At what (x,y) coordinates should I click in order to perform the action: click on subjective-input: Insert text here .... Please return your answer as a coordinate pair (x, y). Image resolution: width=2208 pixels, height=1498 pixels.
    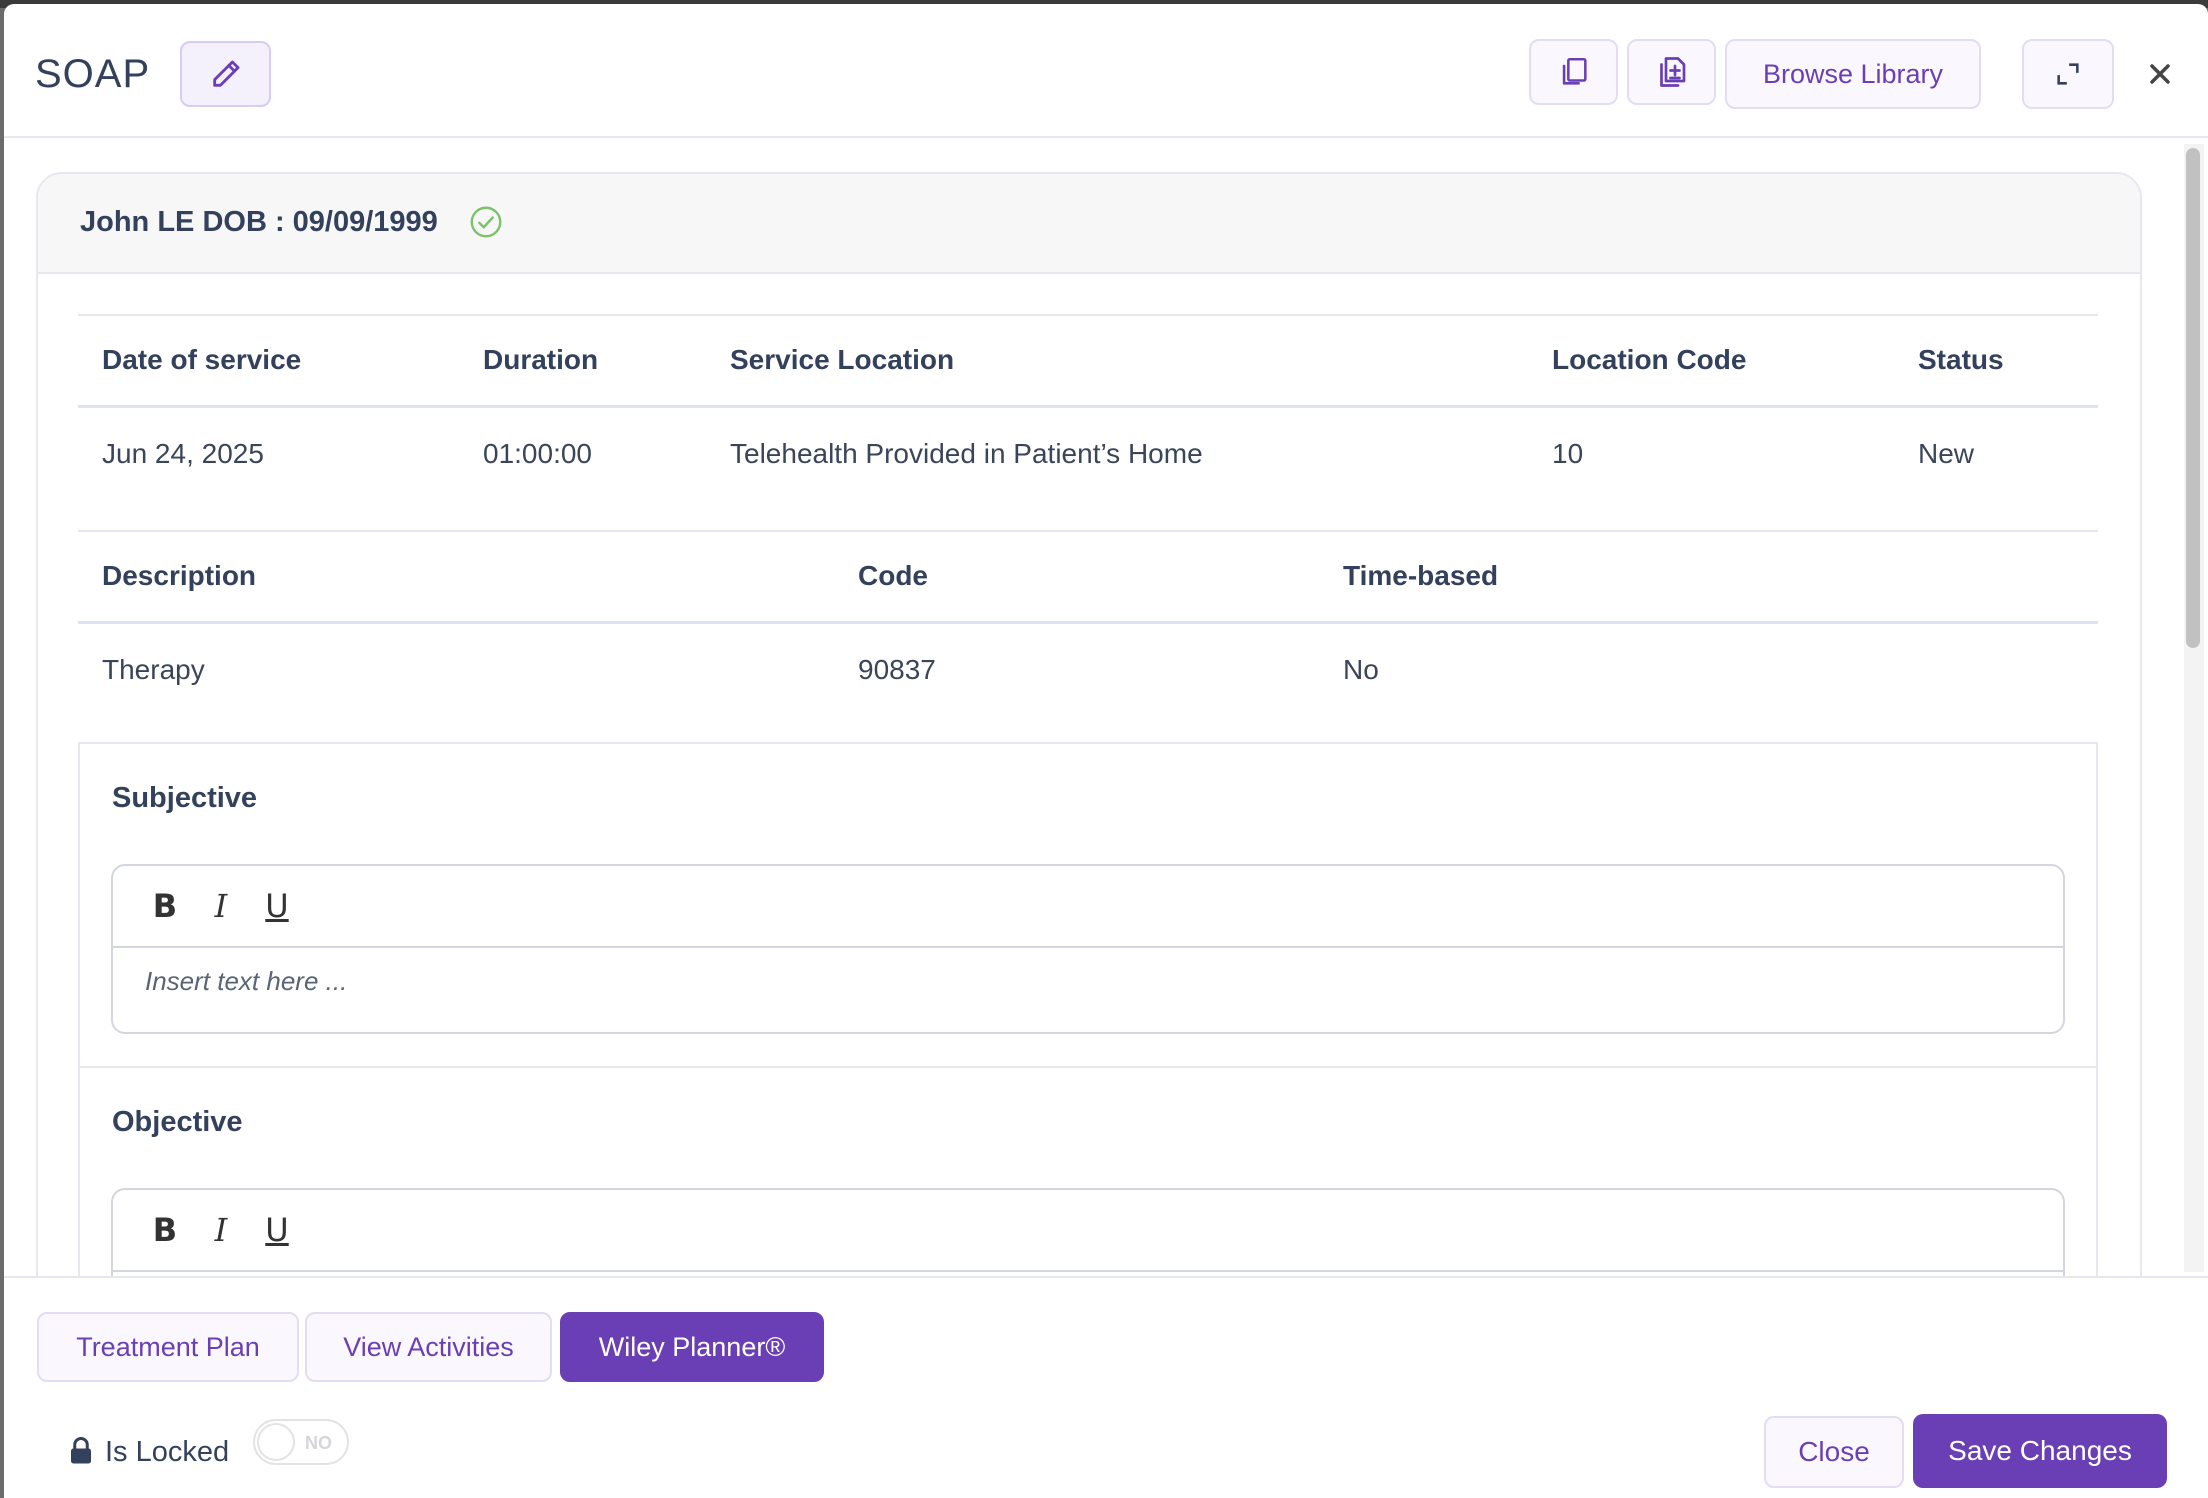
    Looking at the image, I should click on (246, 981).